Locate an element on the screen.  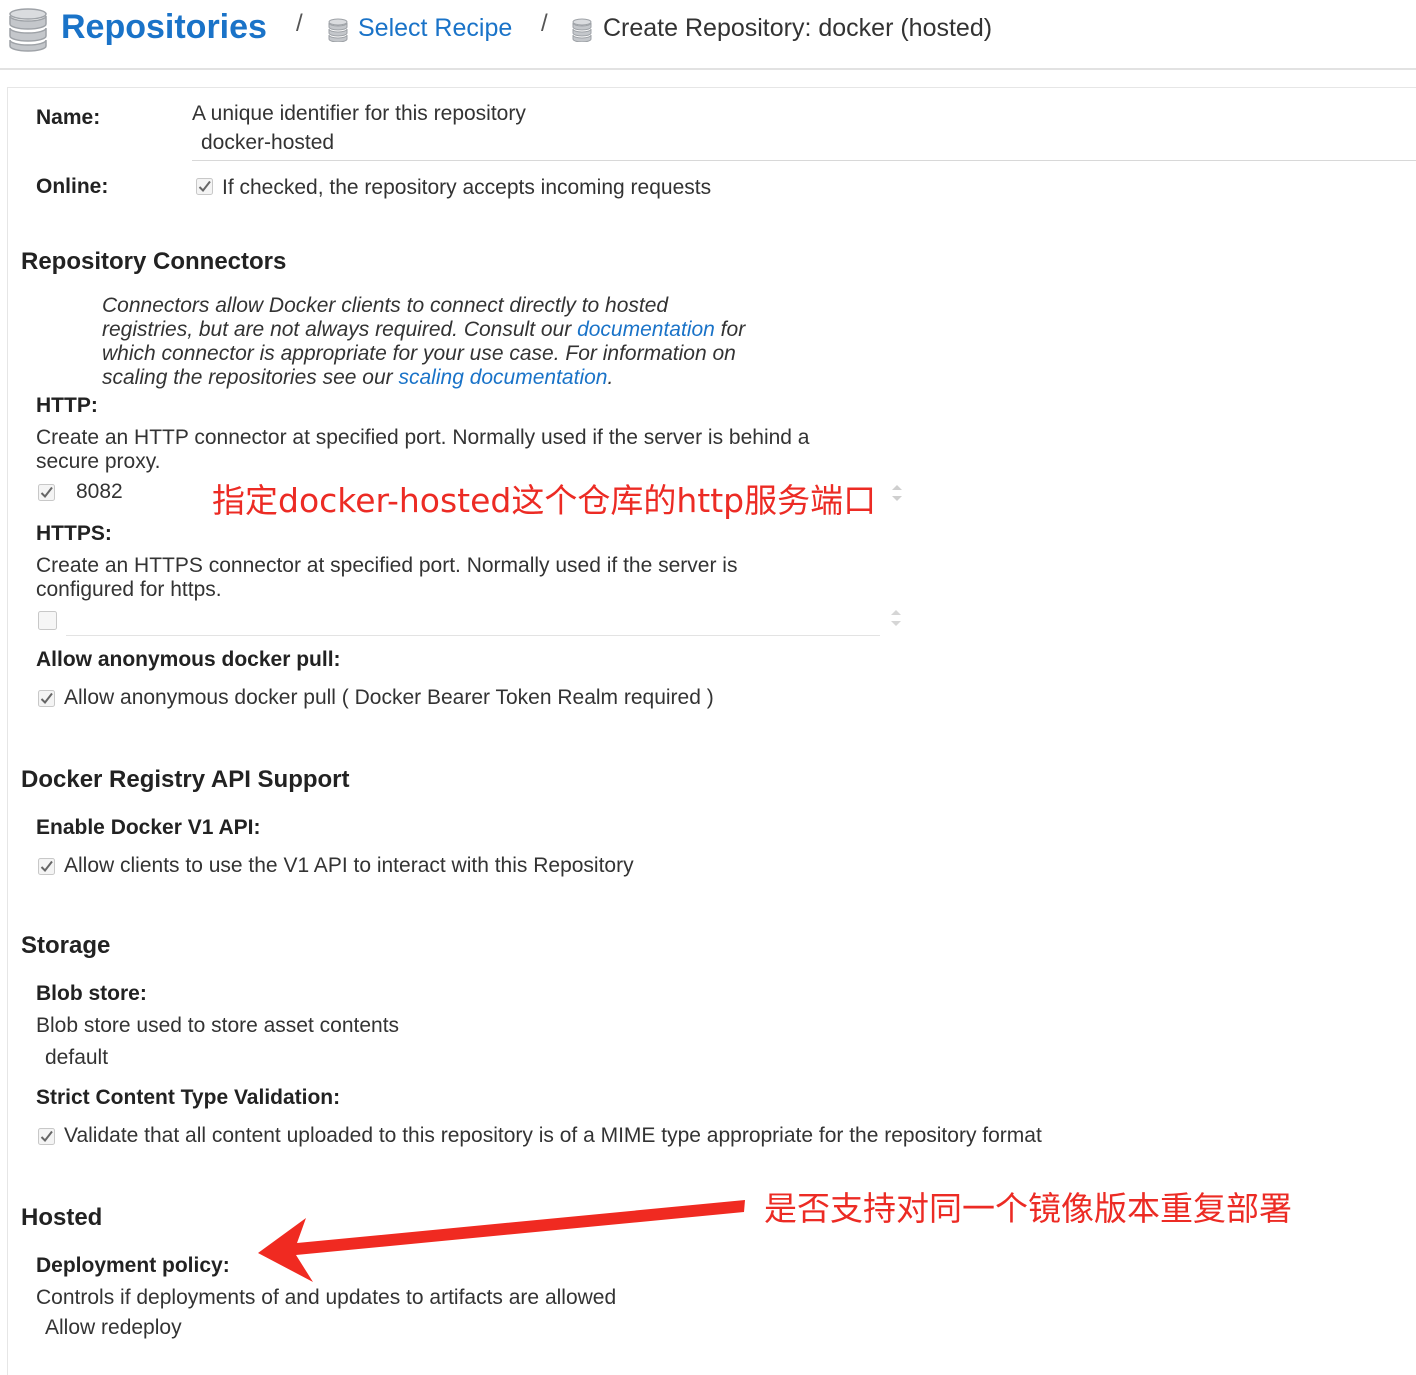
annotation-arrow-icon is located at coordinates (501, 1241).